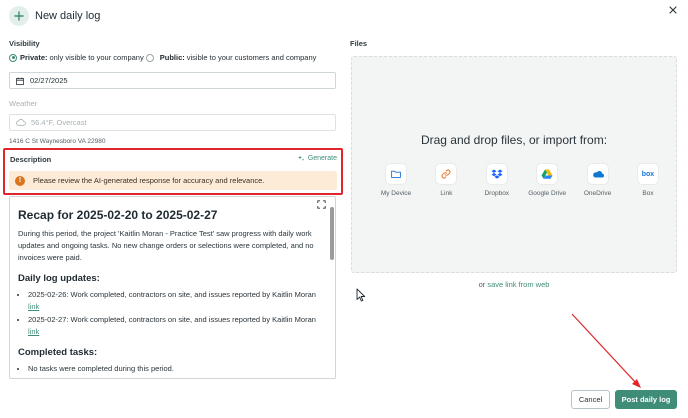 The image size is (688, 418). I want to click on cancel-button: Cancel, so click(590, 399).